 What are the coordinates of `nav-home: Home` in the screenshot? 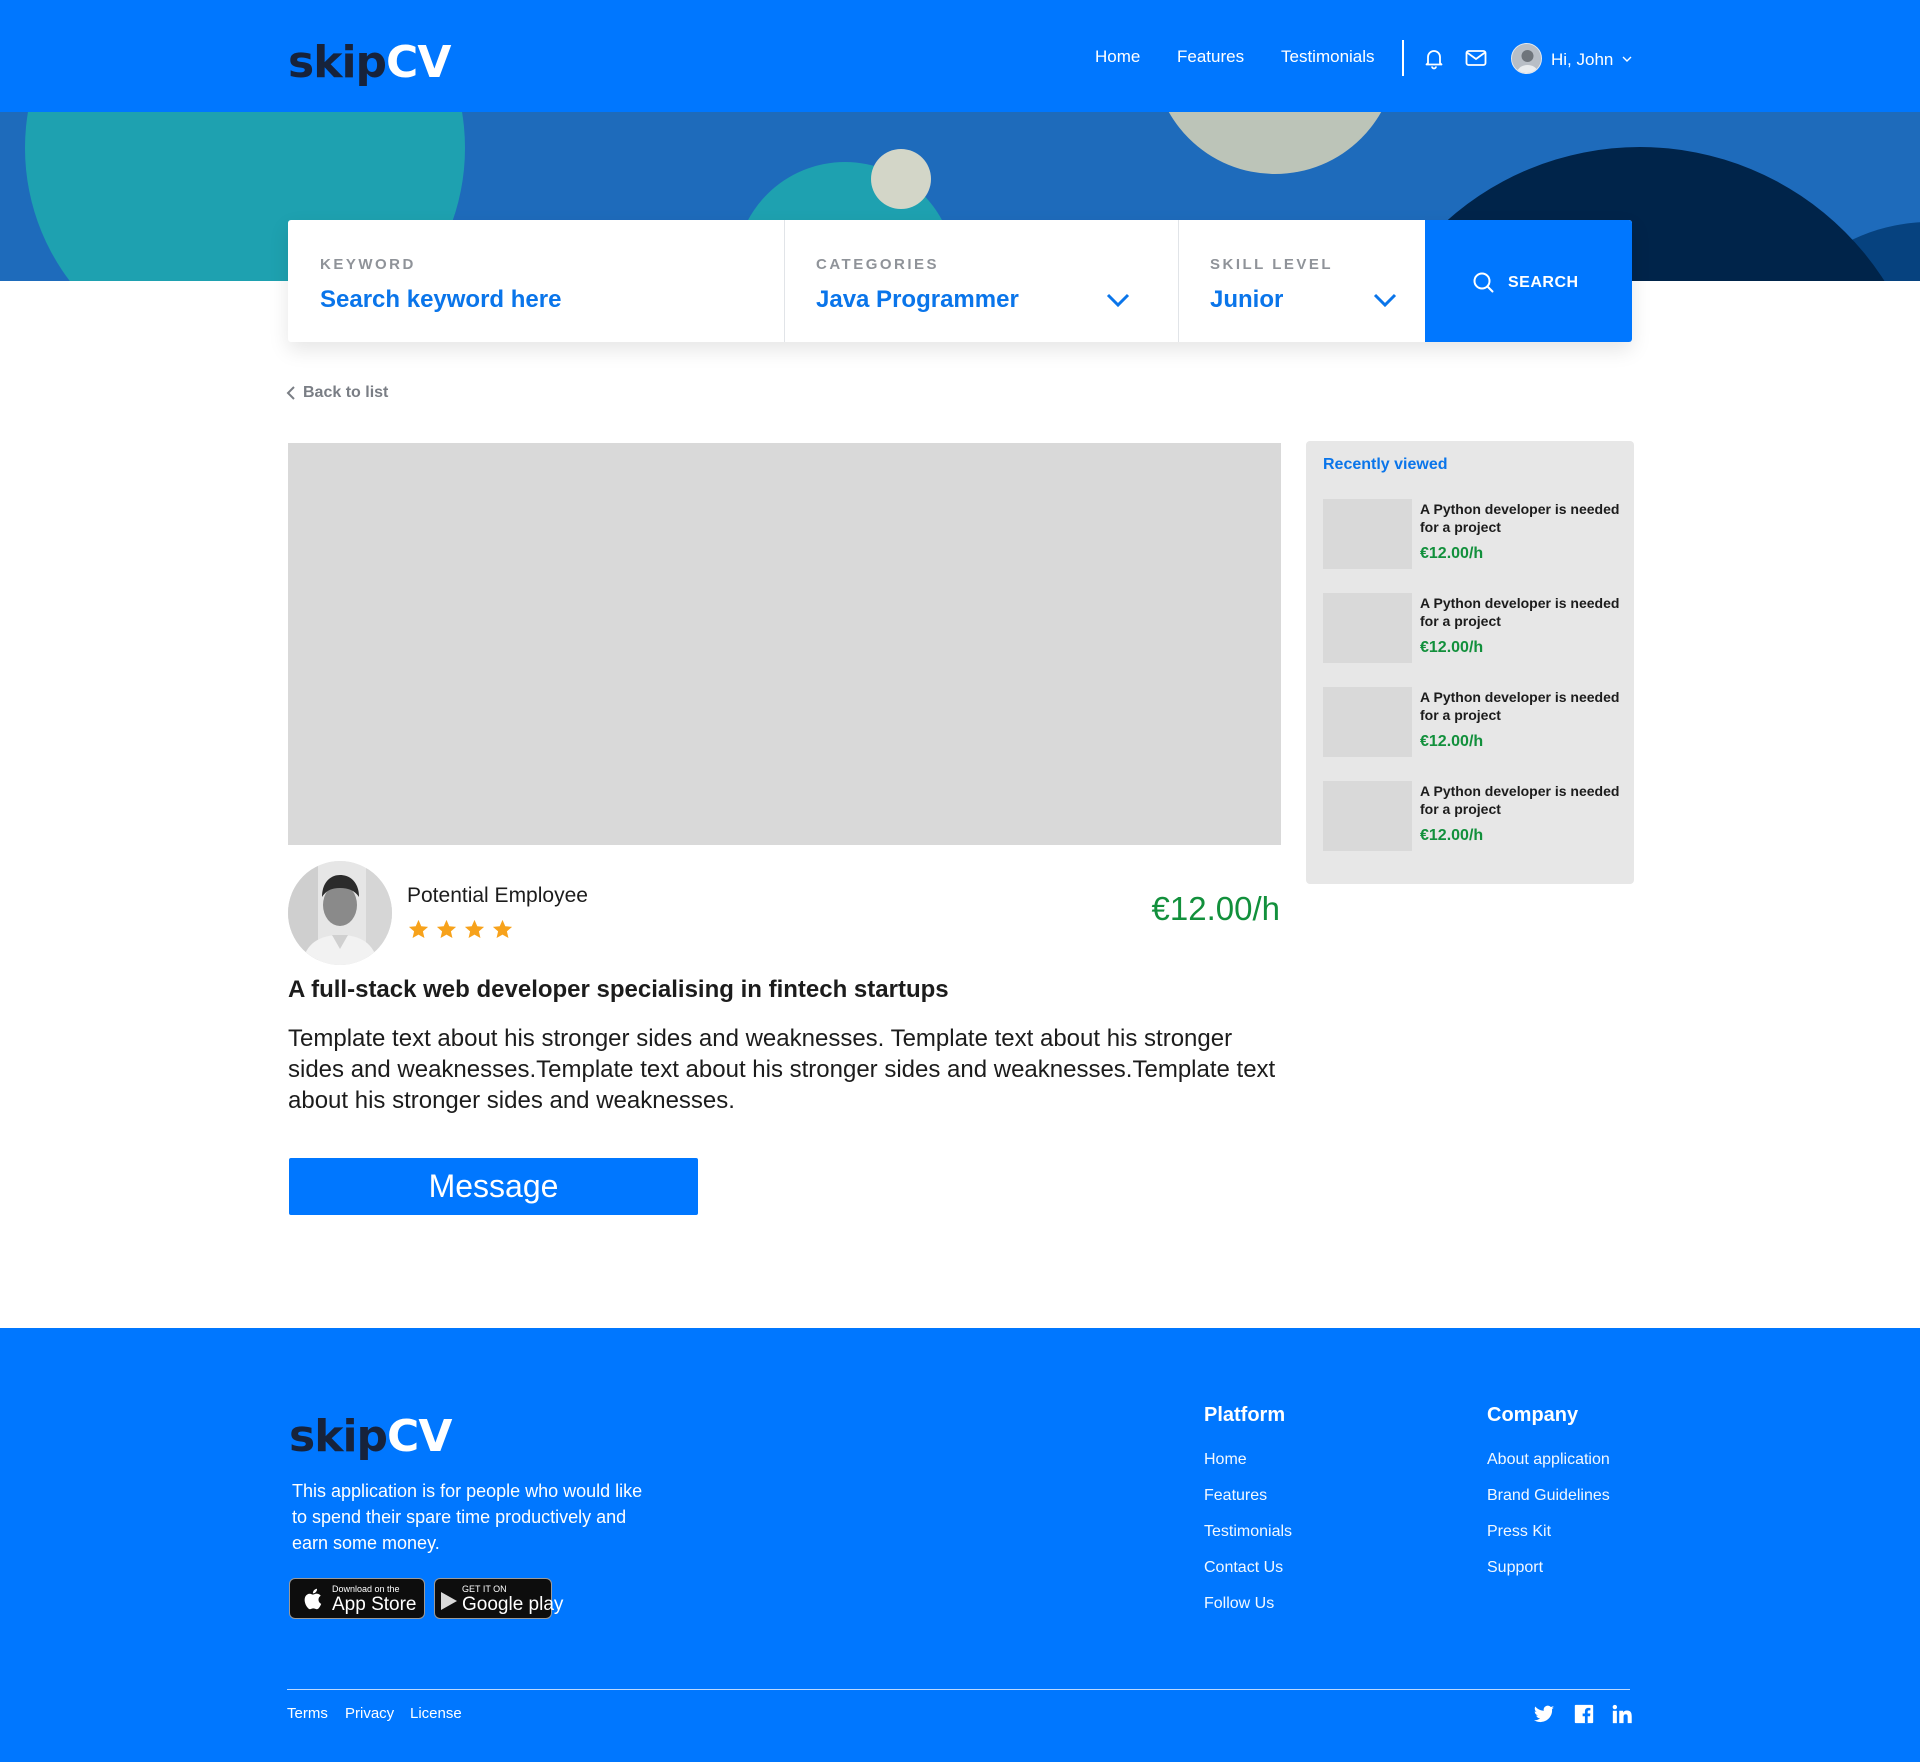 It's located at (1117, 57).